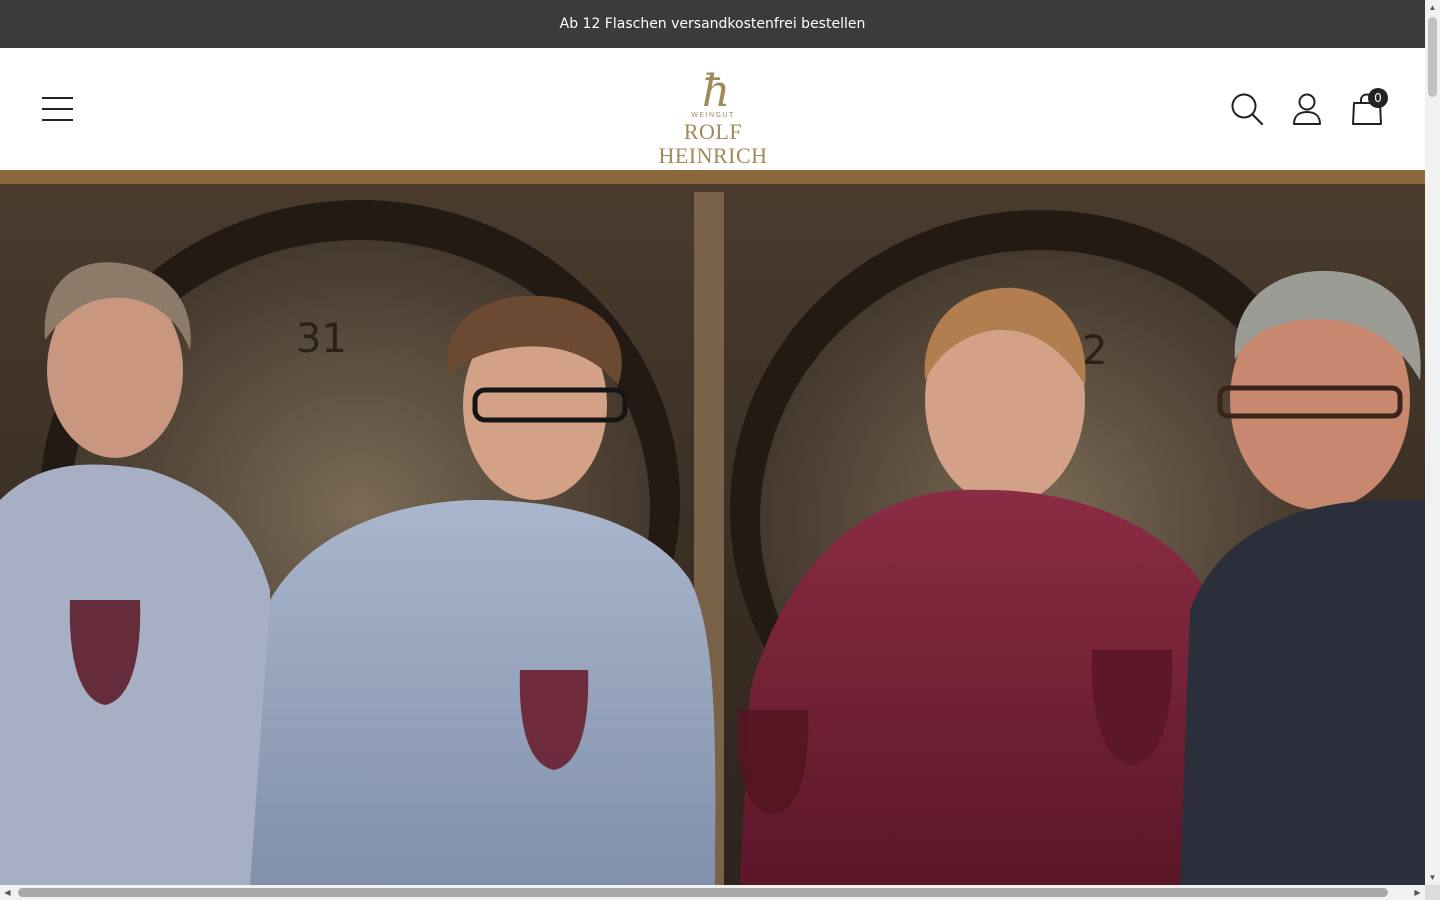  Describe the element at coordinates (1417, 892) in the screenshot. I see `scroll-right-arrow-icon: ▶` at that location.